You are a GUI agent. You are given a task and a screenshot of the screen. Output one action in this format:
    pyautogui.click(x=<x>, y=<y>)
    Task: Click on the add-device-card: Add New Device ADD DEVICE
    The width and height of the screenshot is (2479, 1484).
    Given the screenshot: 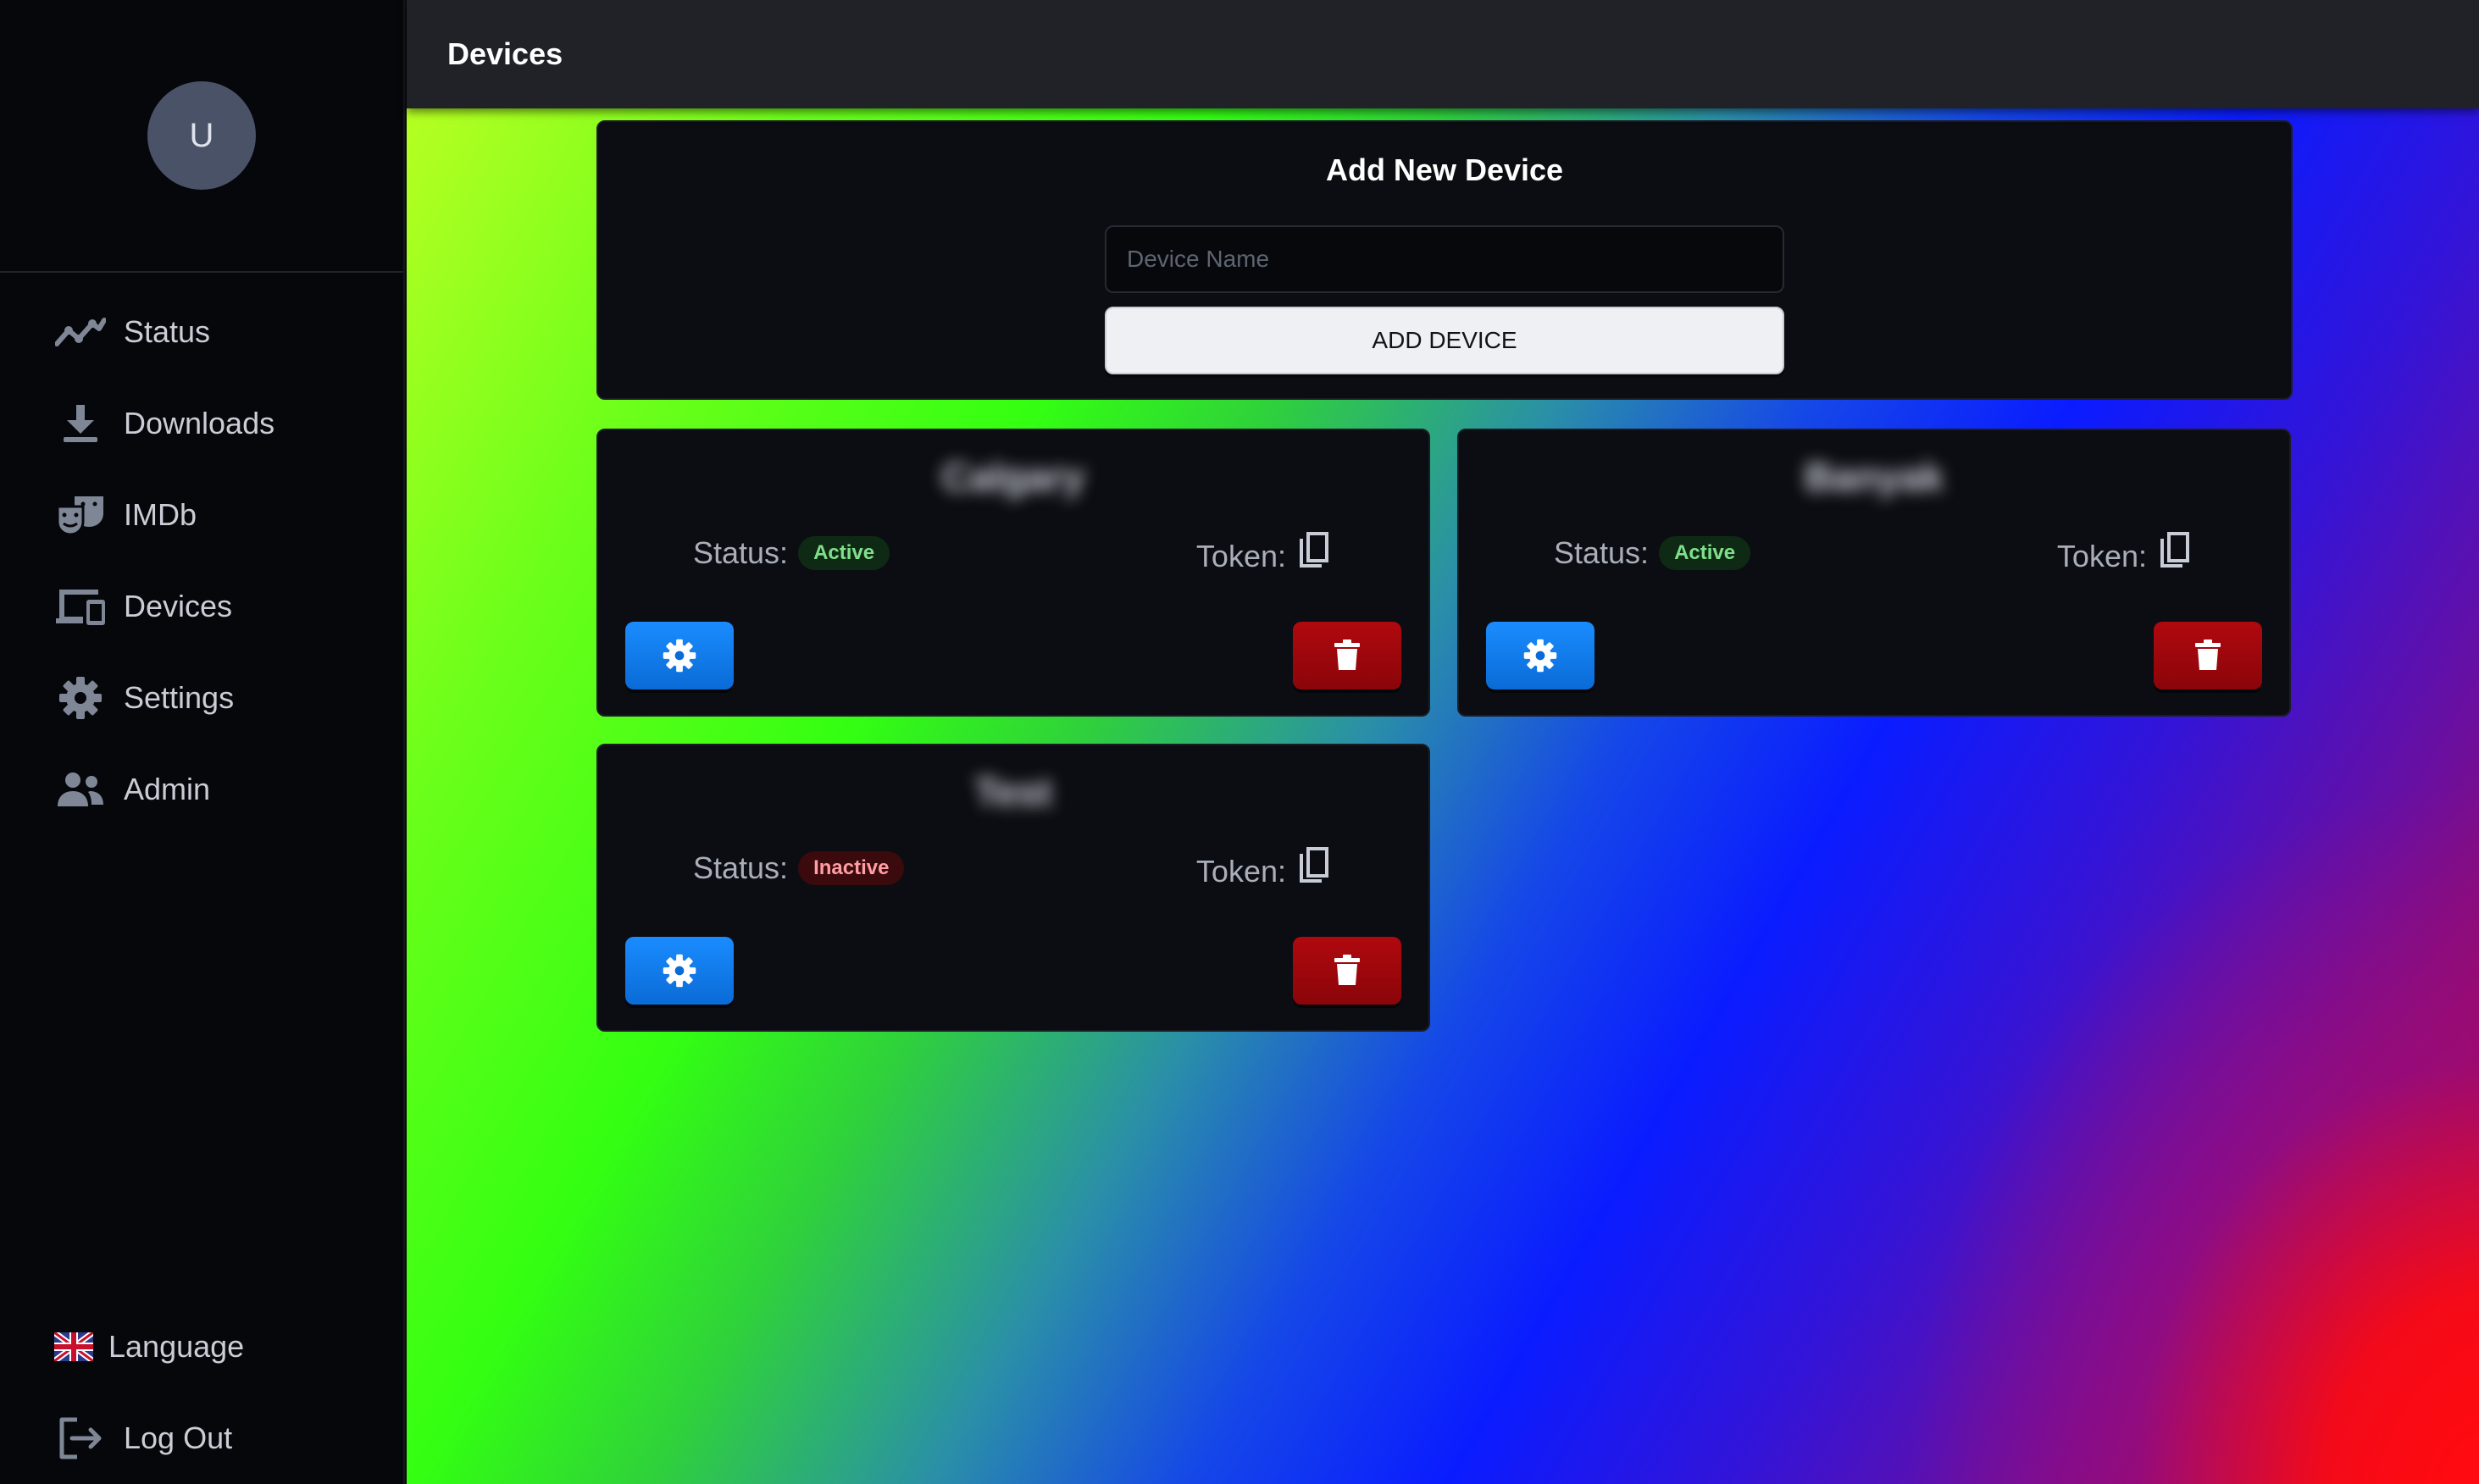 What is the action you would take?
    pyautogui.click(x=1444, y=260)
    